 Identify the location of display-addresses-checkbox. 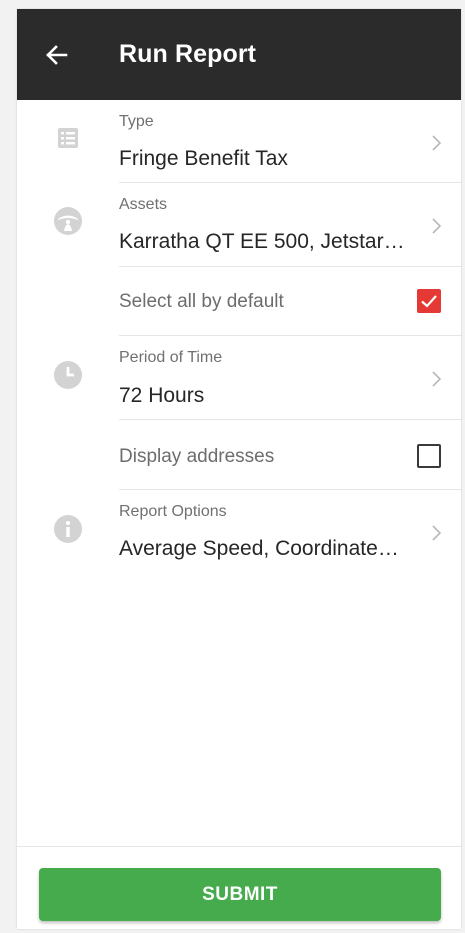
(429, 456).